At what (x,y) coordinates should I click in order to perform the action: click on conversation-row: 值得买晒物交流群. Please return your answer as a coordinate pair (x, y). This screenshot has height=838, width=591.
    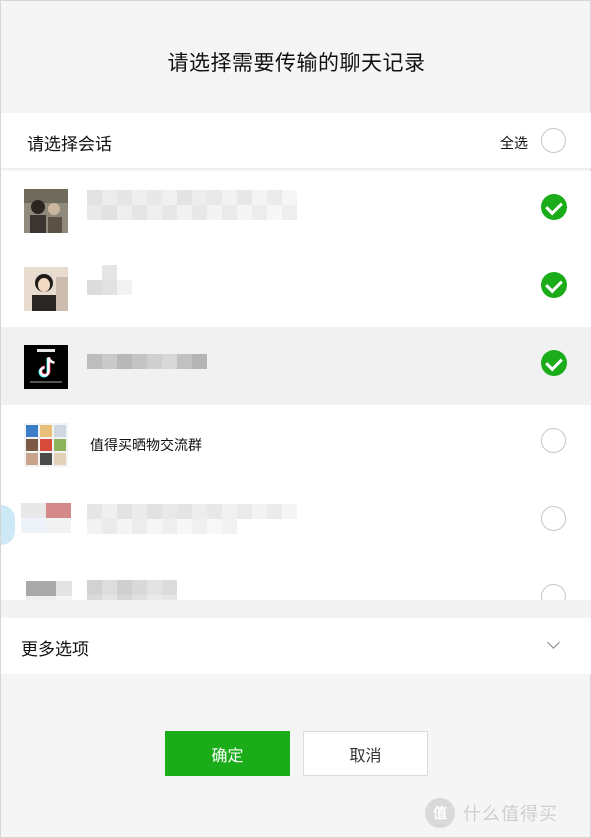
    Looking at the image, I should click on (296, 444).